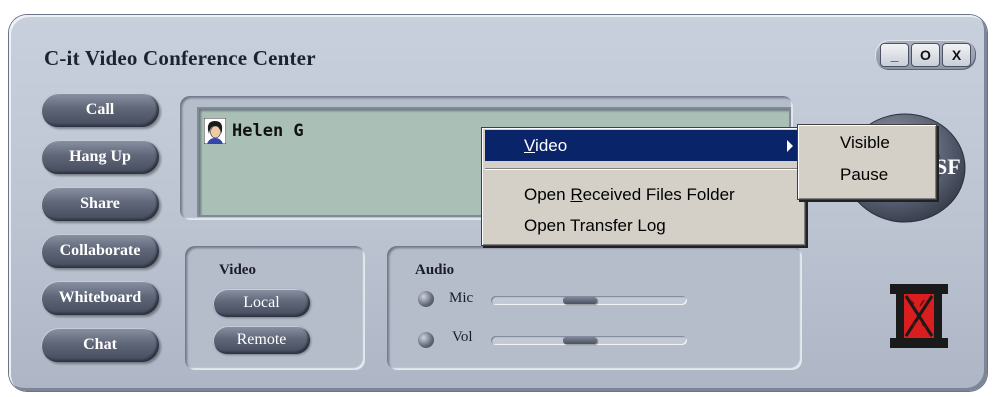  What do you see at coordinates (865, 143) in the screenshot?
I see `submenu-item-visible: Visible` at bounding box center [865, 143].